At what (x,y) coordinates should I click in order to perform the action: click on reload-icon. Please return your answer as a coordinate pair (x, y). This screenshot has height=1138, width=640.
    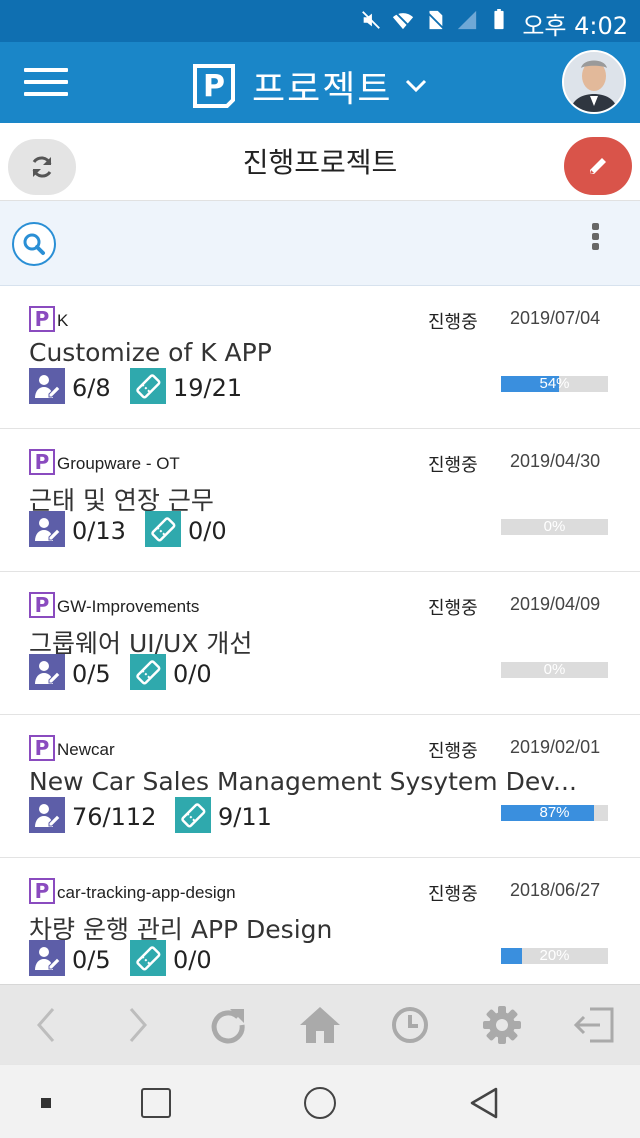
    Looking at the image, I should click on (228, 1026).